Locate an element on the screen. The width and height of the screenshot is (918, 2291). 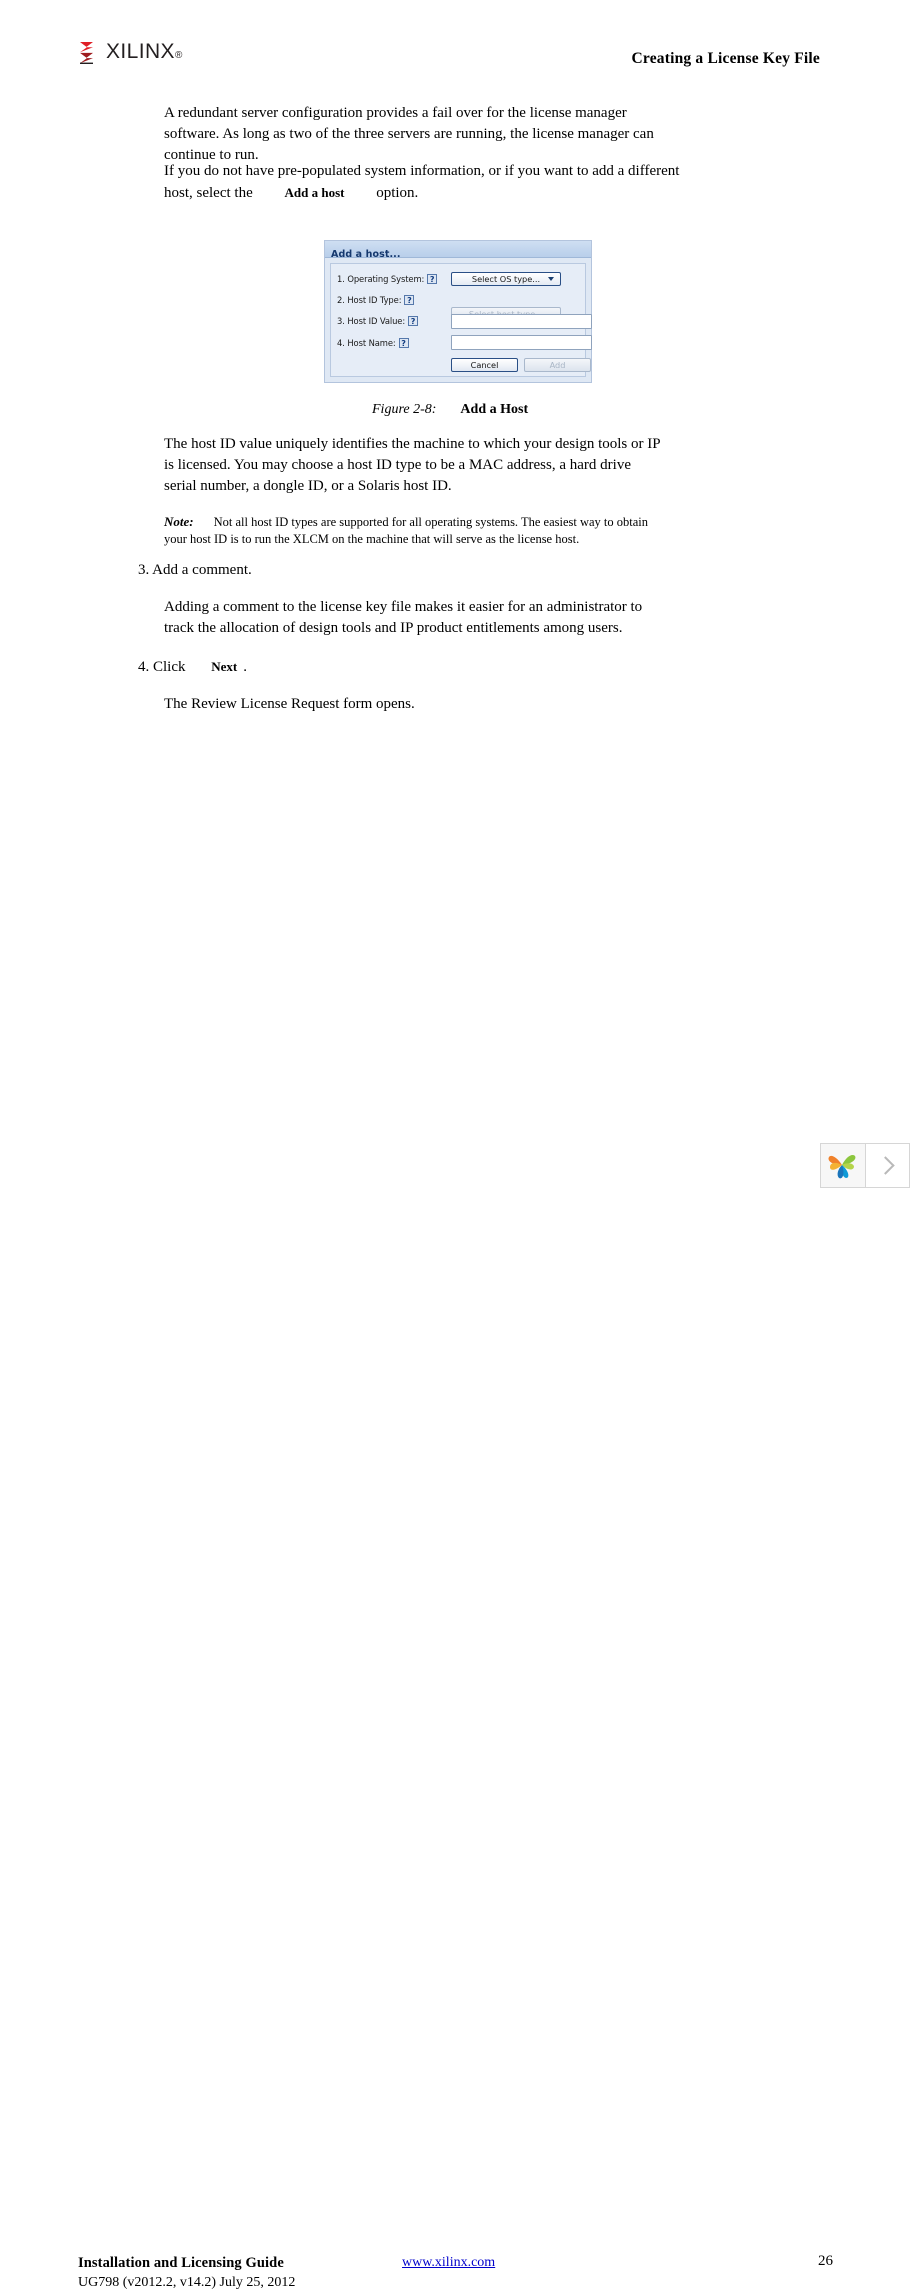
step-4-suffix: . is located at coordinates (245, 667).